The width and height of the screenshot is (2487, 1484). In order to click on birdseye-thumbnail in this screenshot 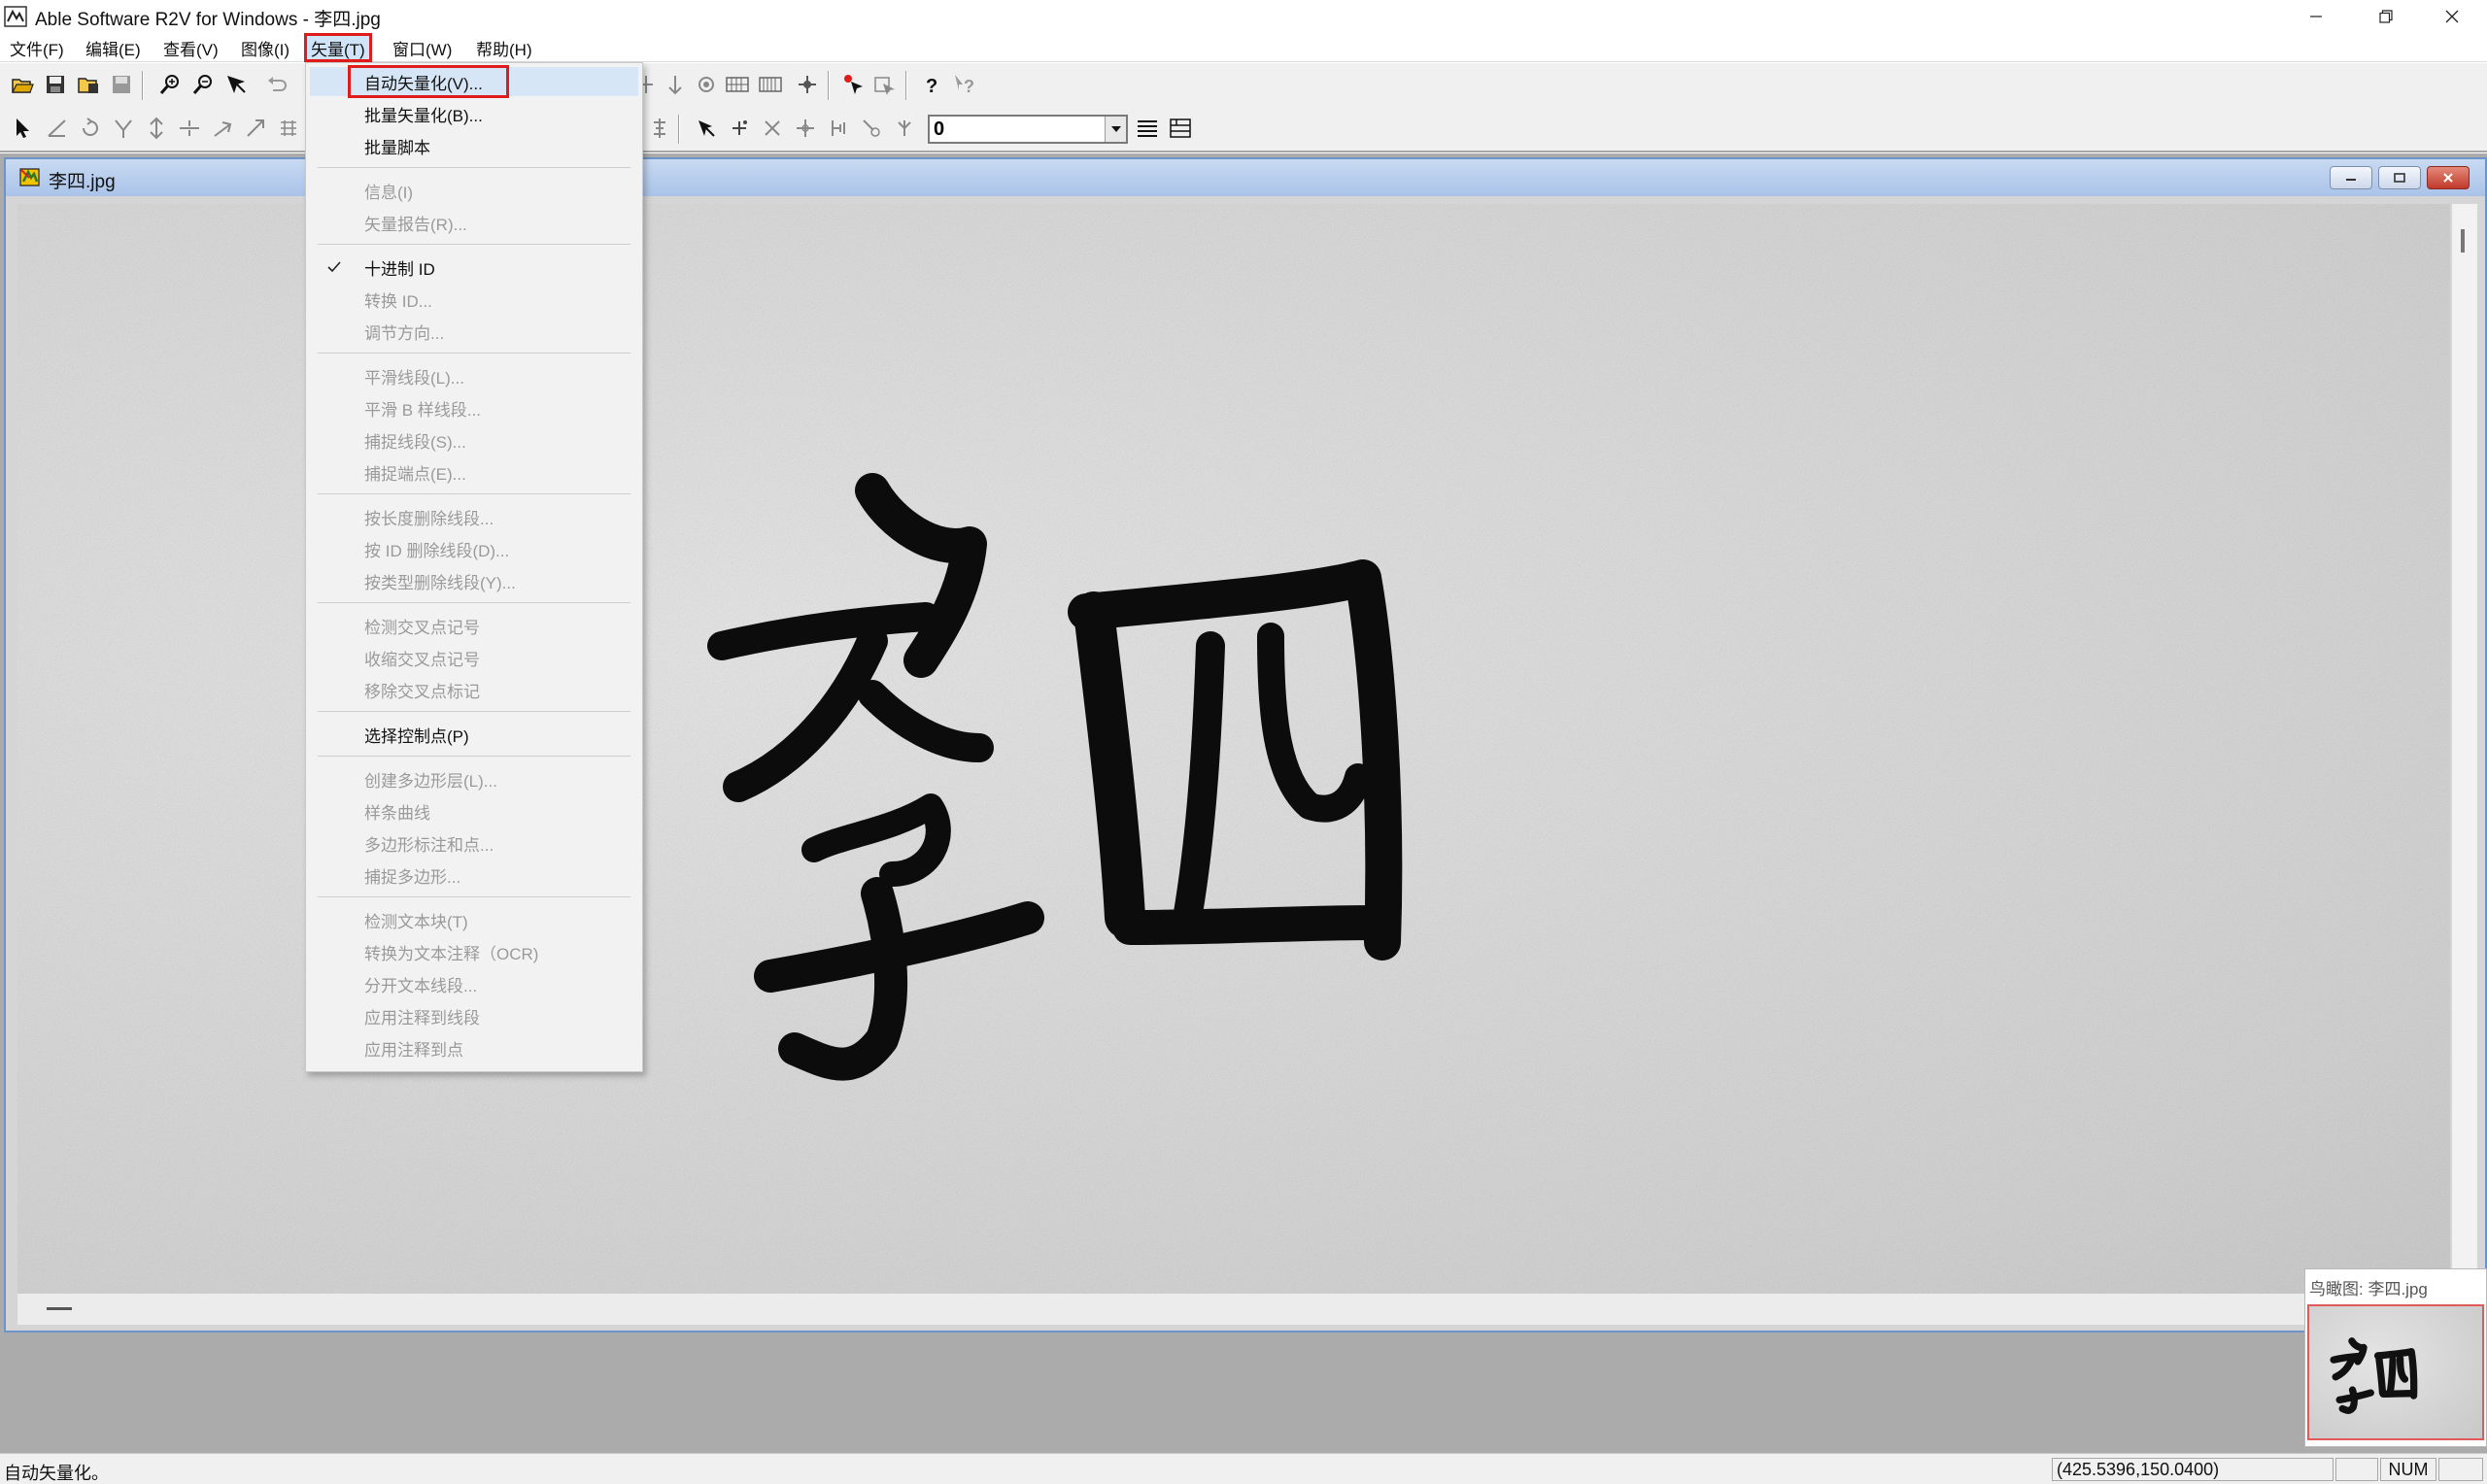, I will do `click(2395, 1372)`.